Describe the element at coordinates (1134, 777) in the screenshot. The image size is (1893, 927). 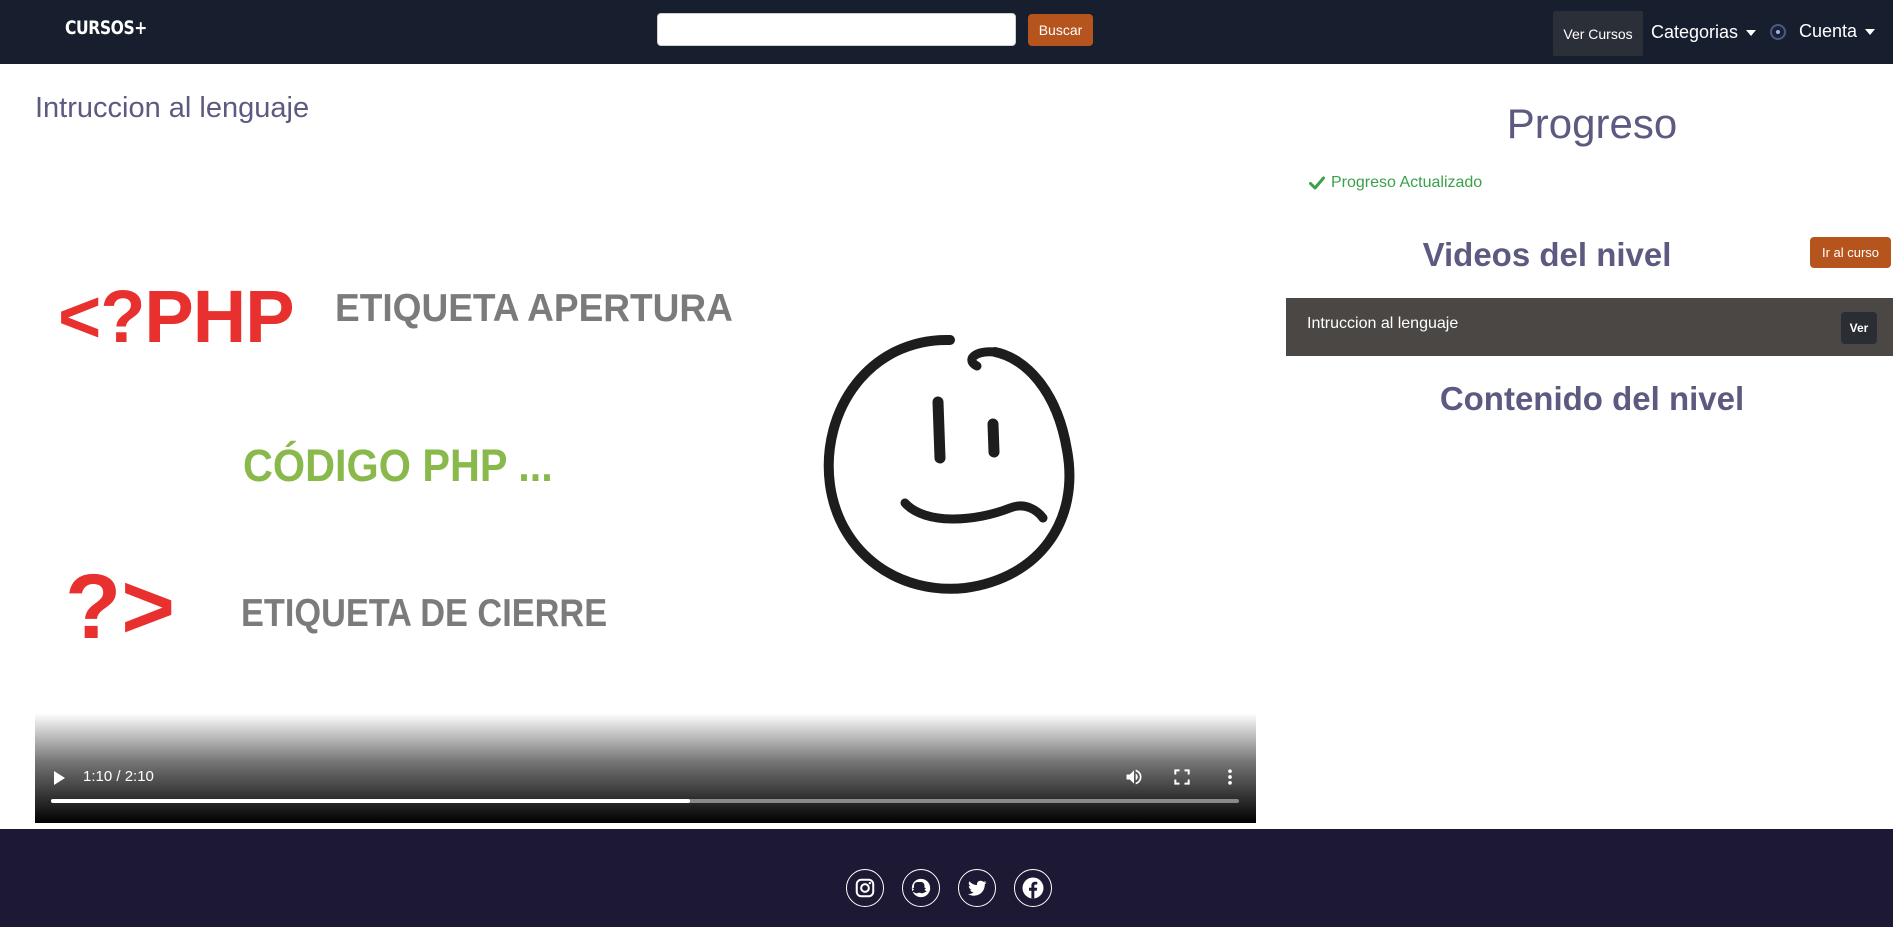
I see `volume-icon` at that location.